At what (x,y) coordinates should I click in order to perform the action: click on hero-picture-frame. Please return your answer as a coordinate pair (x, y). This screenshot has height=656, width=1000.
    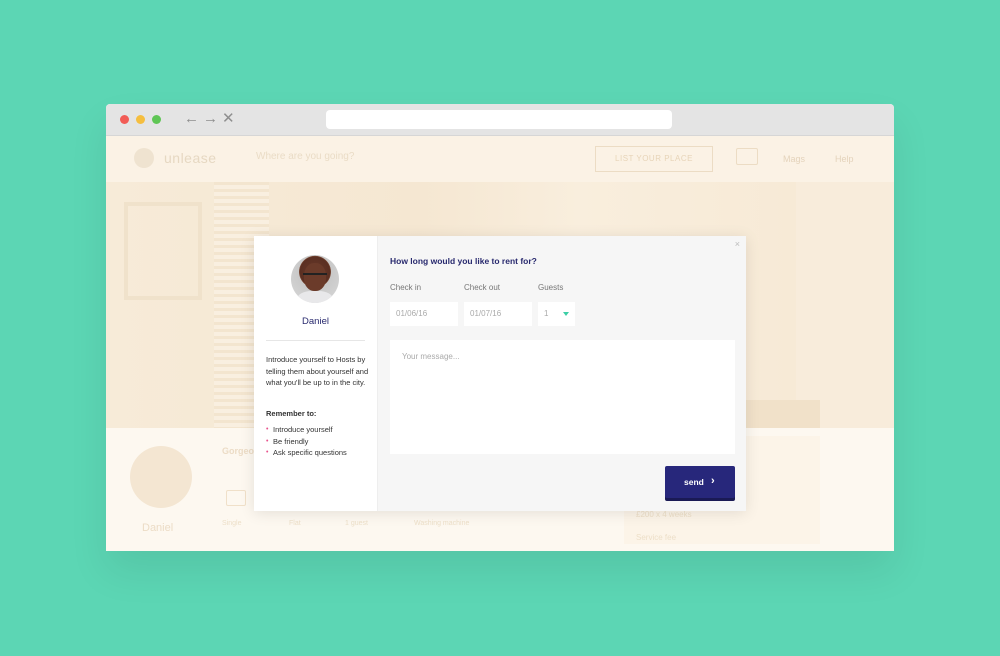
    Looking at the image, I should click on (163, 251).